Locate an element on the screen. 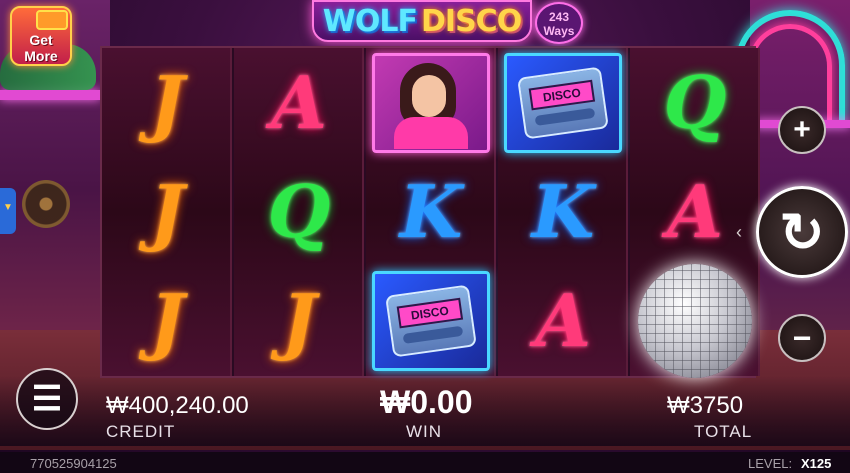 Image resolution: width=850 pixels, height=473 pixels. gift-icon is located at coordinates (52, 20).